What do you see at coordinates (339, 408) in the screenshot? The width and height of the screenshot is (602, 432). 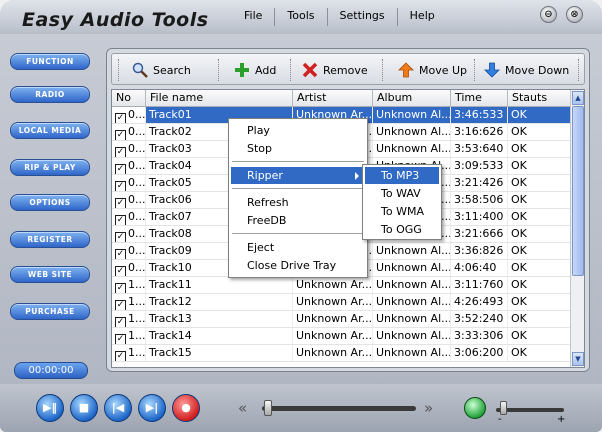 I see `seek-bar` at bounding box center [339, 408].